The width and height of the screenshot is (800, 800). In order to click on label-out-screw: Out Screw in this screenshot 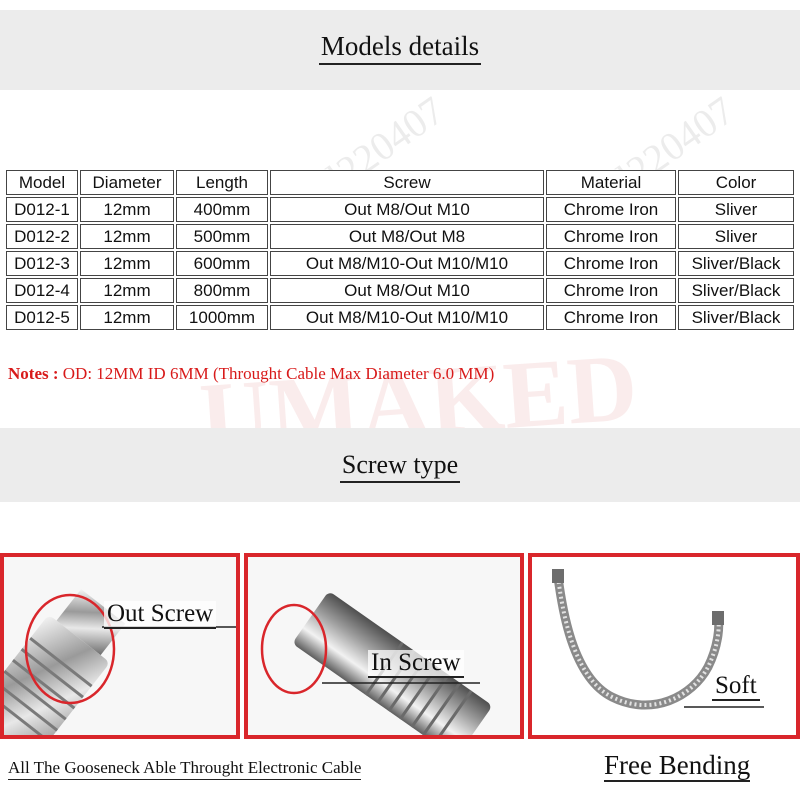, I will do `click(160, 615)`.